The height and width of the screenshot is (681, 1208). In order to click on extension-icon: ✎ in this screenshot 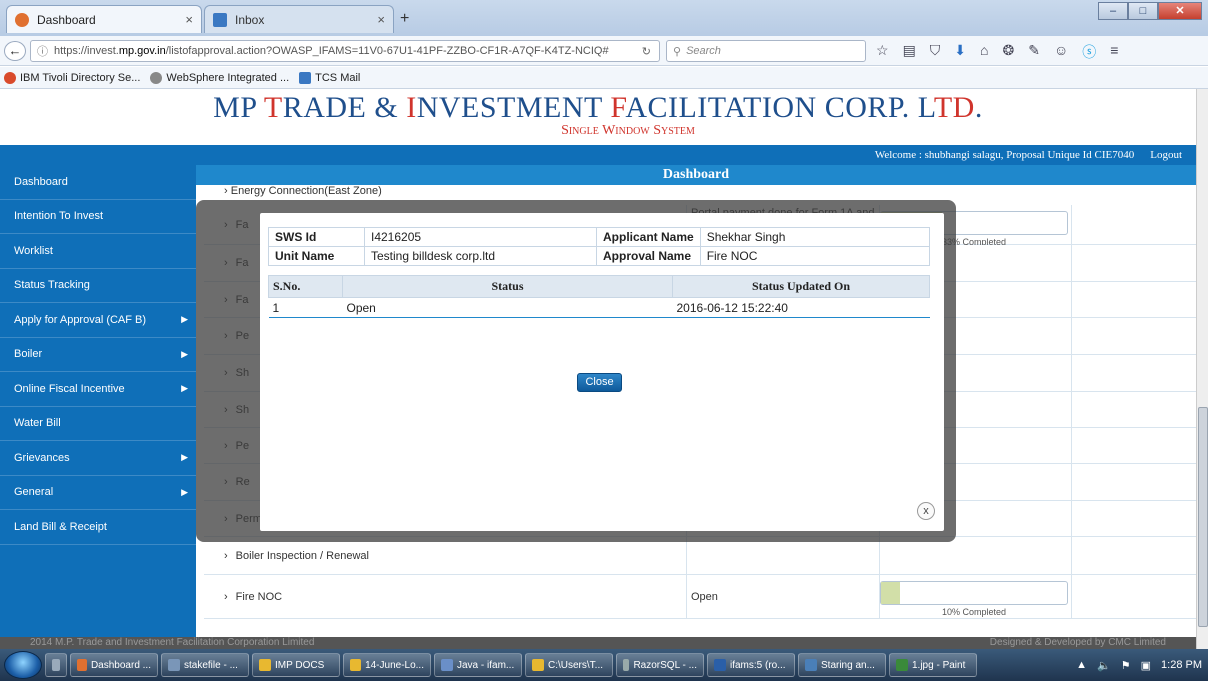, I will do `click(1034, 52)`.